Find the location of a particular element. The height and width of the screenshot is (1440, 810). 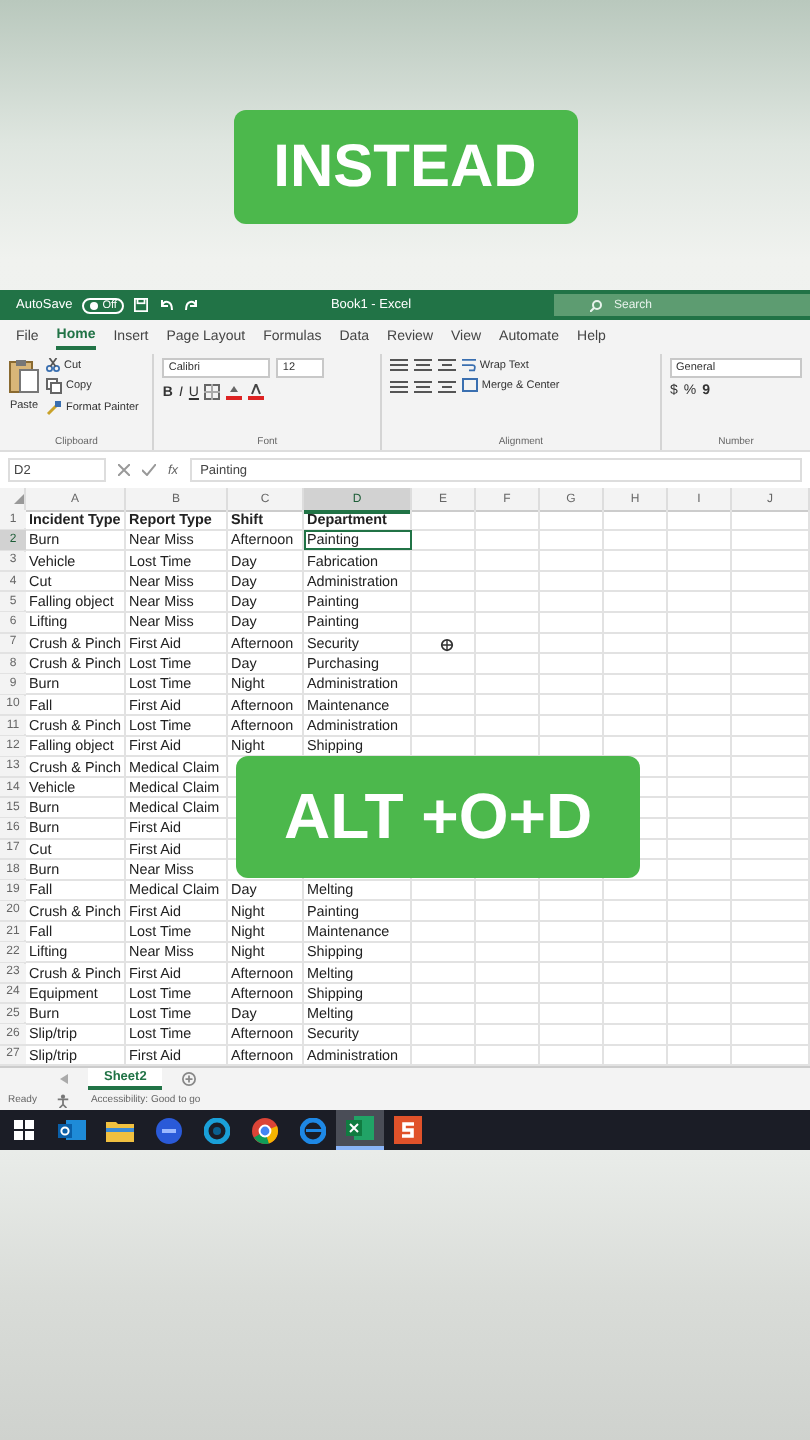

caption-banner: INSTEAD is located at coordinates (405, 167).